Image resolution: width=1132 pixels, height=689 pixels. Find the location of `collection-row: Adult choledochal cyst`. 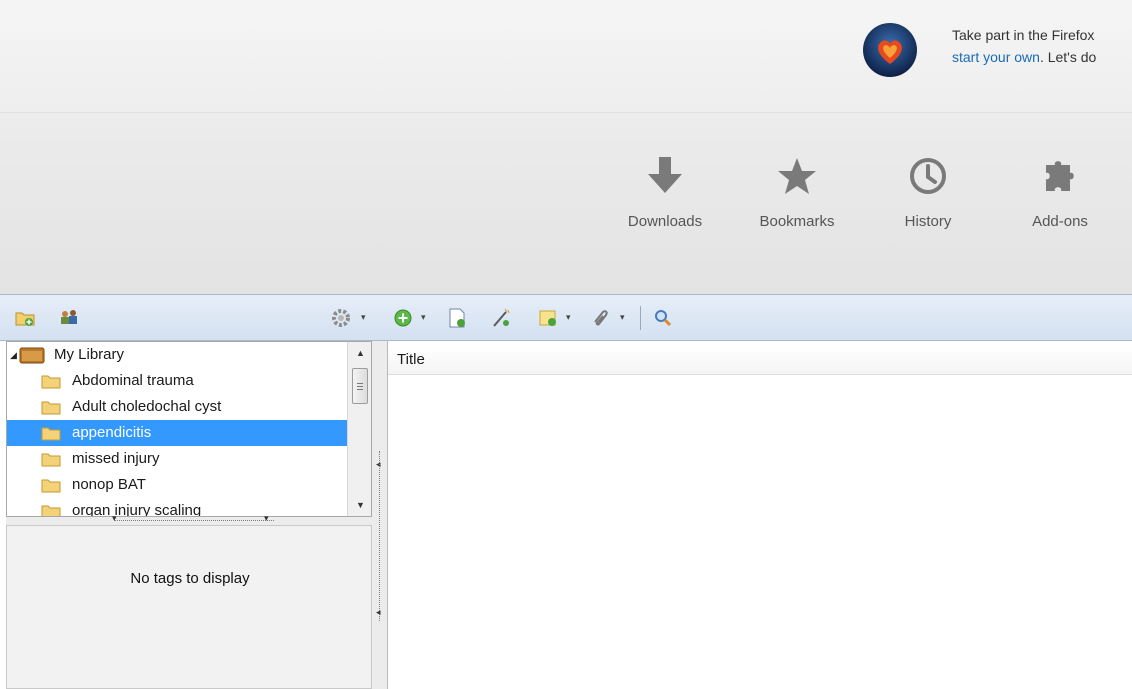

collection-row: Adult choledochal cyst is located at coordinates (177, 407).